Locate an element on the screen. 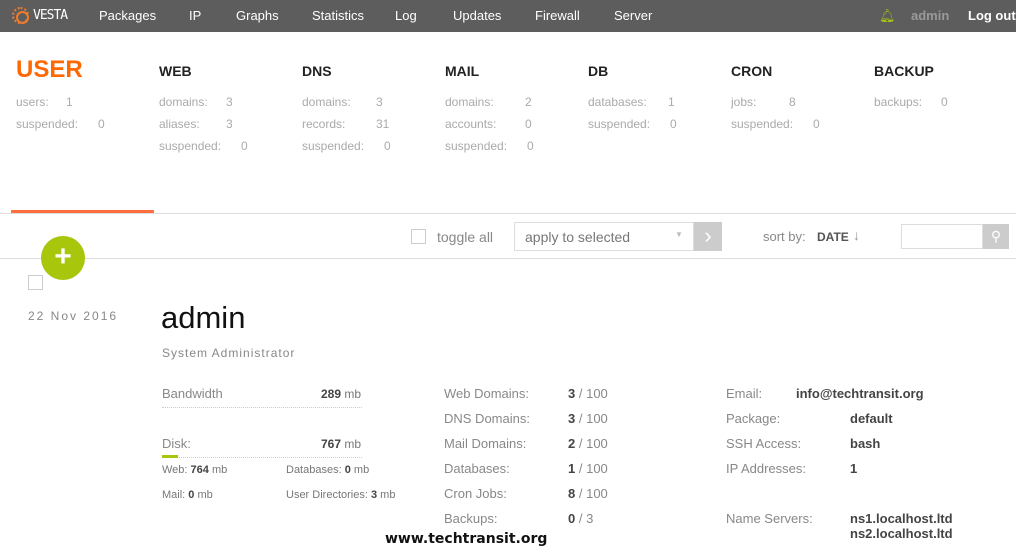 This screenshot has height=557, width=1016. disk-detail: Databases: 0 mb is located at coordinates (327, 470).